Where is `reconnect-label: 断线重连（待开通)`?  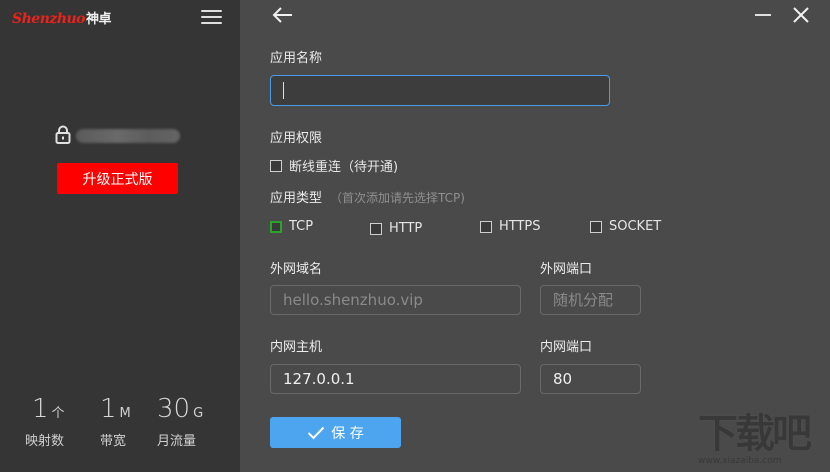 reconnect-label: 断线重连（待开通) is located at coordinates (344, 167).